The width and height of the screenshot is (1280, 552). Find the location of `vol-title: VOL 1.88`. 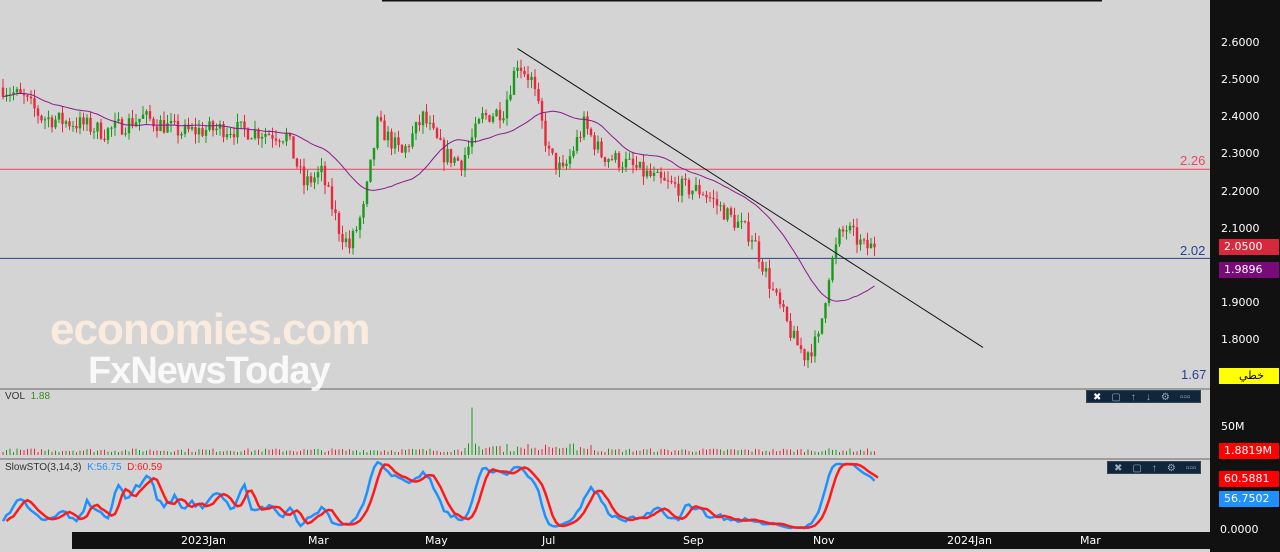

vol-title: VOL 1.88 is located at coordinates (28, 396).